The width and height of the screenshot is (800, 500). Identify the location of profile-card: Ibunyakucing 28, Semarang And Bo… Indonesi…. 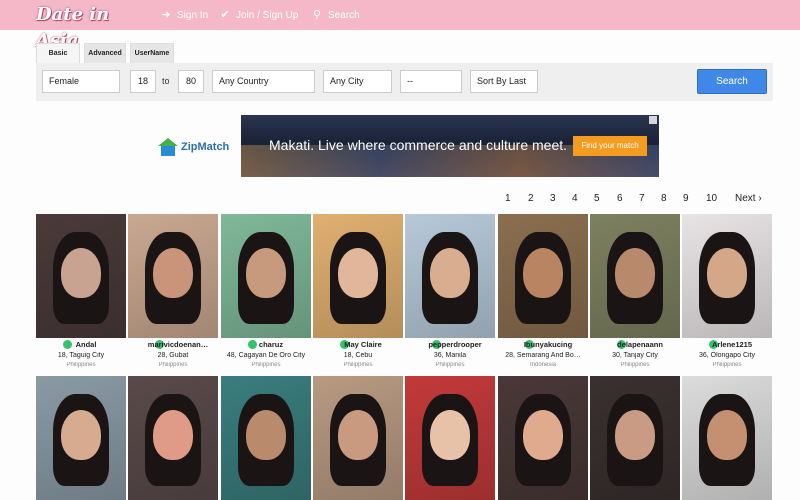
(543, 293).